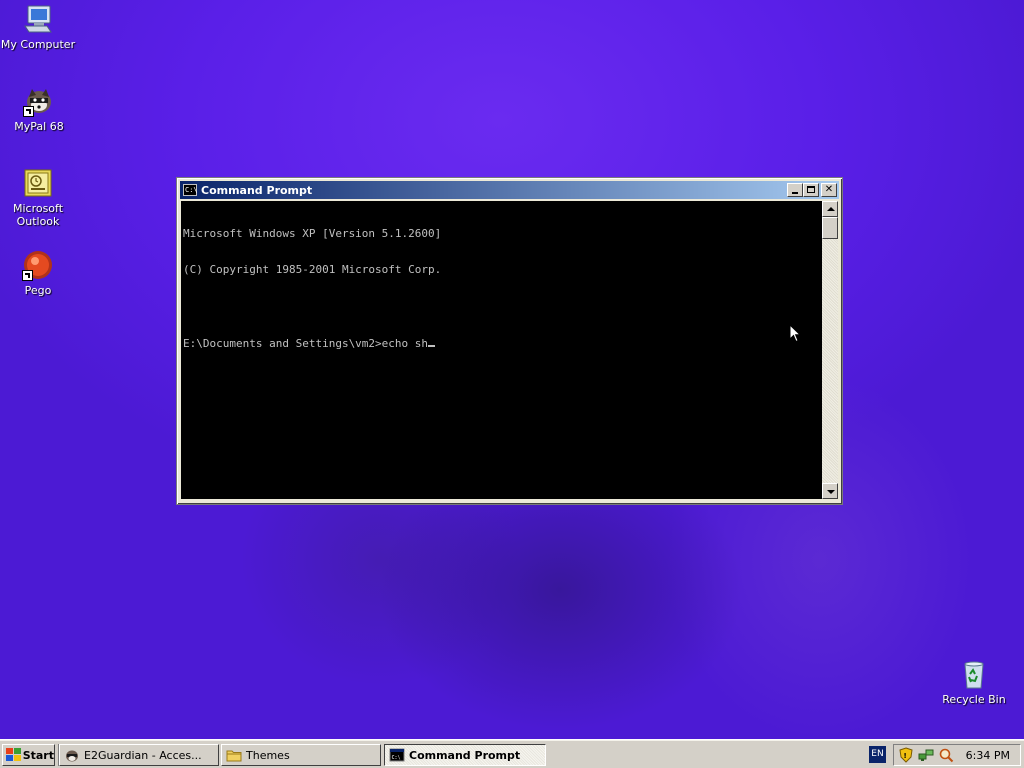 This screenshot has height=768, width=1024. Describe the element at coordinates (38, 208) in the screenshot. I see `desktop-icon-label-line1: Microsoft` at that location.